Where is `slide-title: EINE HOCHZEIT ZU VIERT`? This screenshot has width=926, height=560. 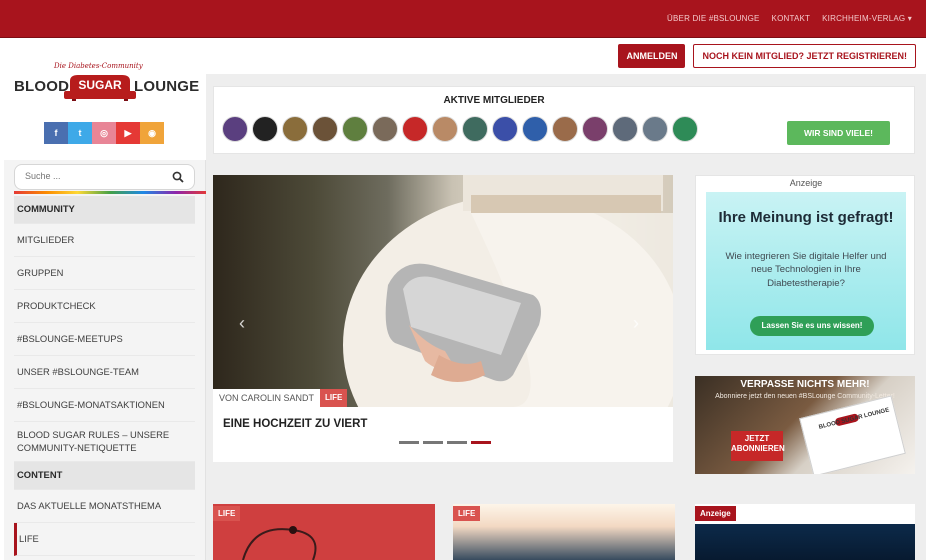
slide-title: EINE HOCHZEIT ZU VIERT is located at coordinates (295, 424).